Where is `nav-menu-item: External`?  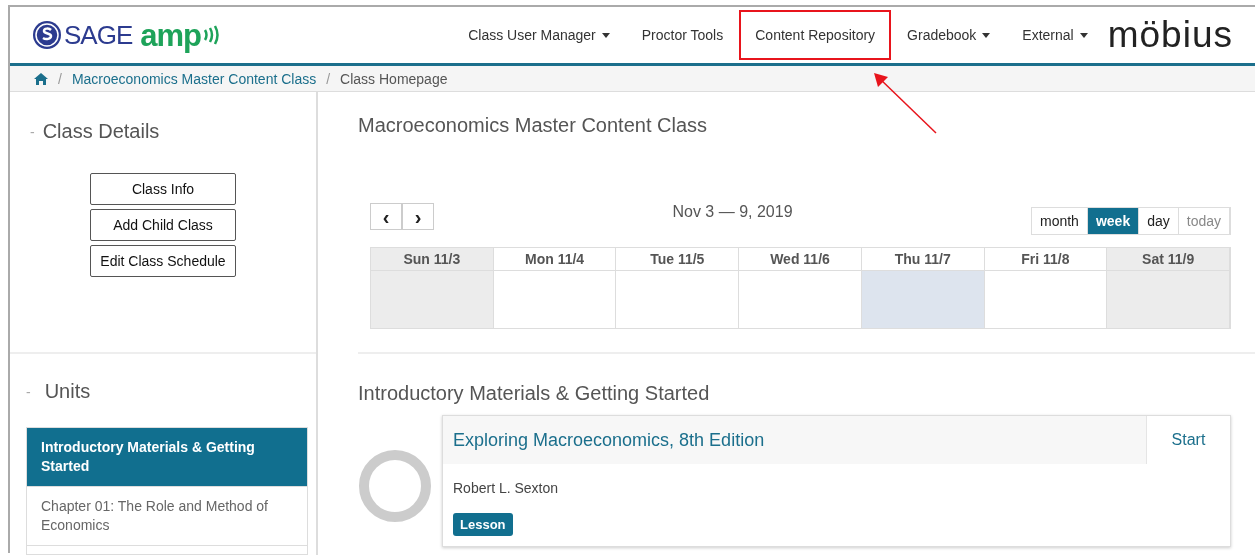
nav-menu-item: External is located at coordinates (1055, 35).